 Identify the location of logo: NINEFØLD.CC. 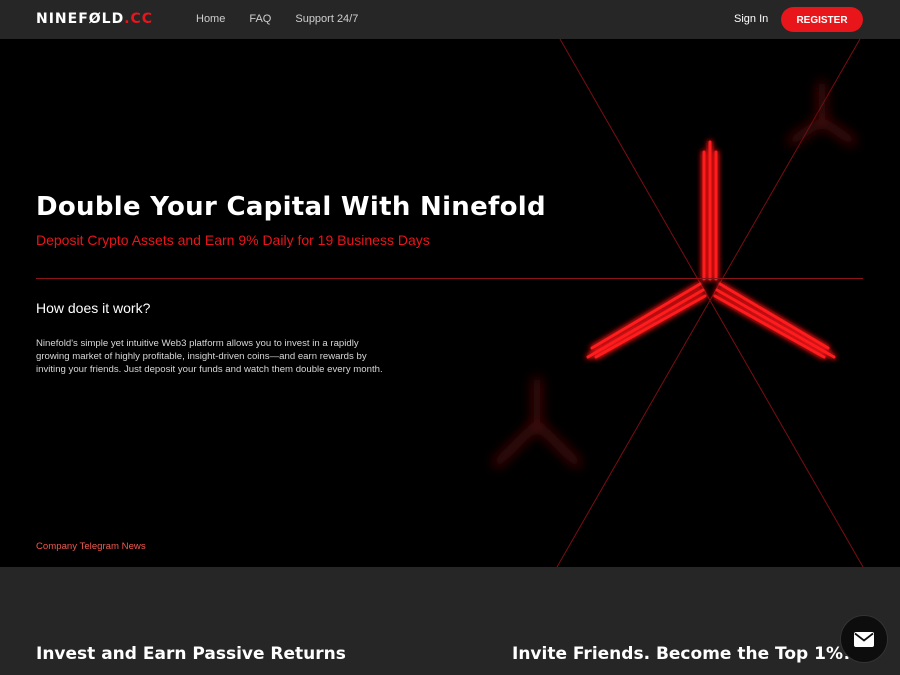
(94, 19).